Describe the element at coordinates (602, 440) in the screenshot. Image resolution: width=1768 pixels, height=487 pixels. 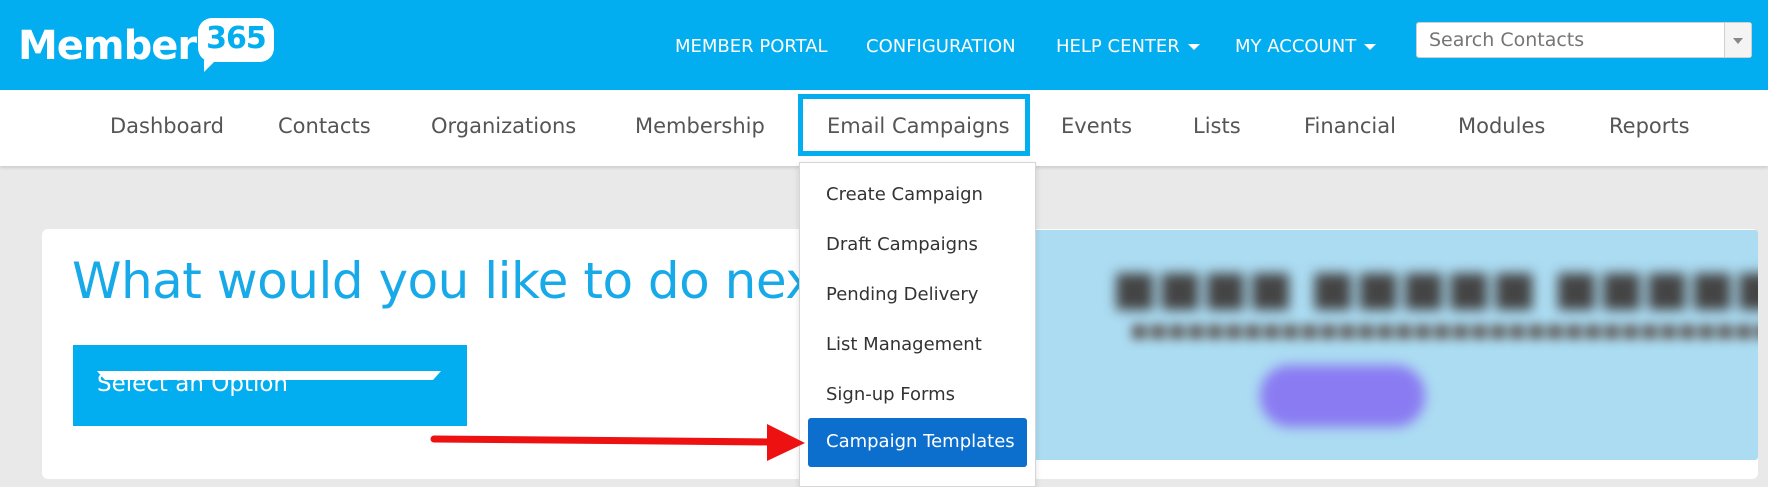
I see `arrow-shaft` at that location.